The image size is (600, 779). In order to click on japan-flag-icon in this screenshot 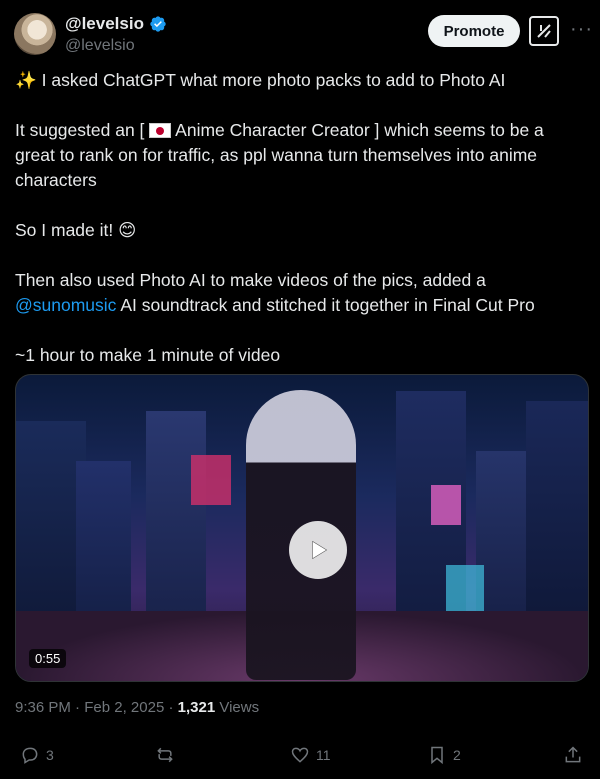, I will do `click(160, 130)`.